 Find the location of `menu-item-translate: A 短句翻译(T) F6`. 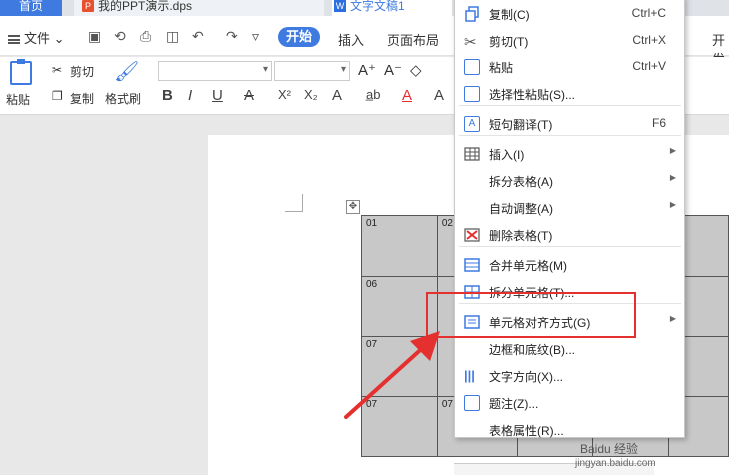

menu-item-translate: A 短句翻译(T) F6 is located at coordinates (569, 124).